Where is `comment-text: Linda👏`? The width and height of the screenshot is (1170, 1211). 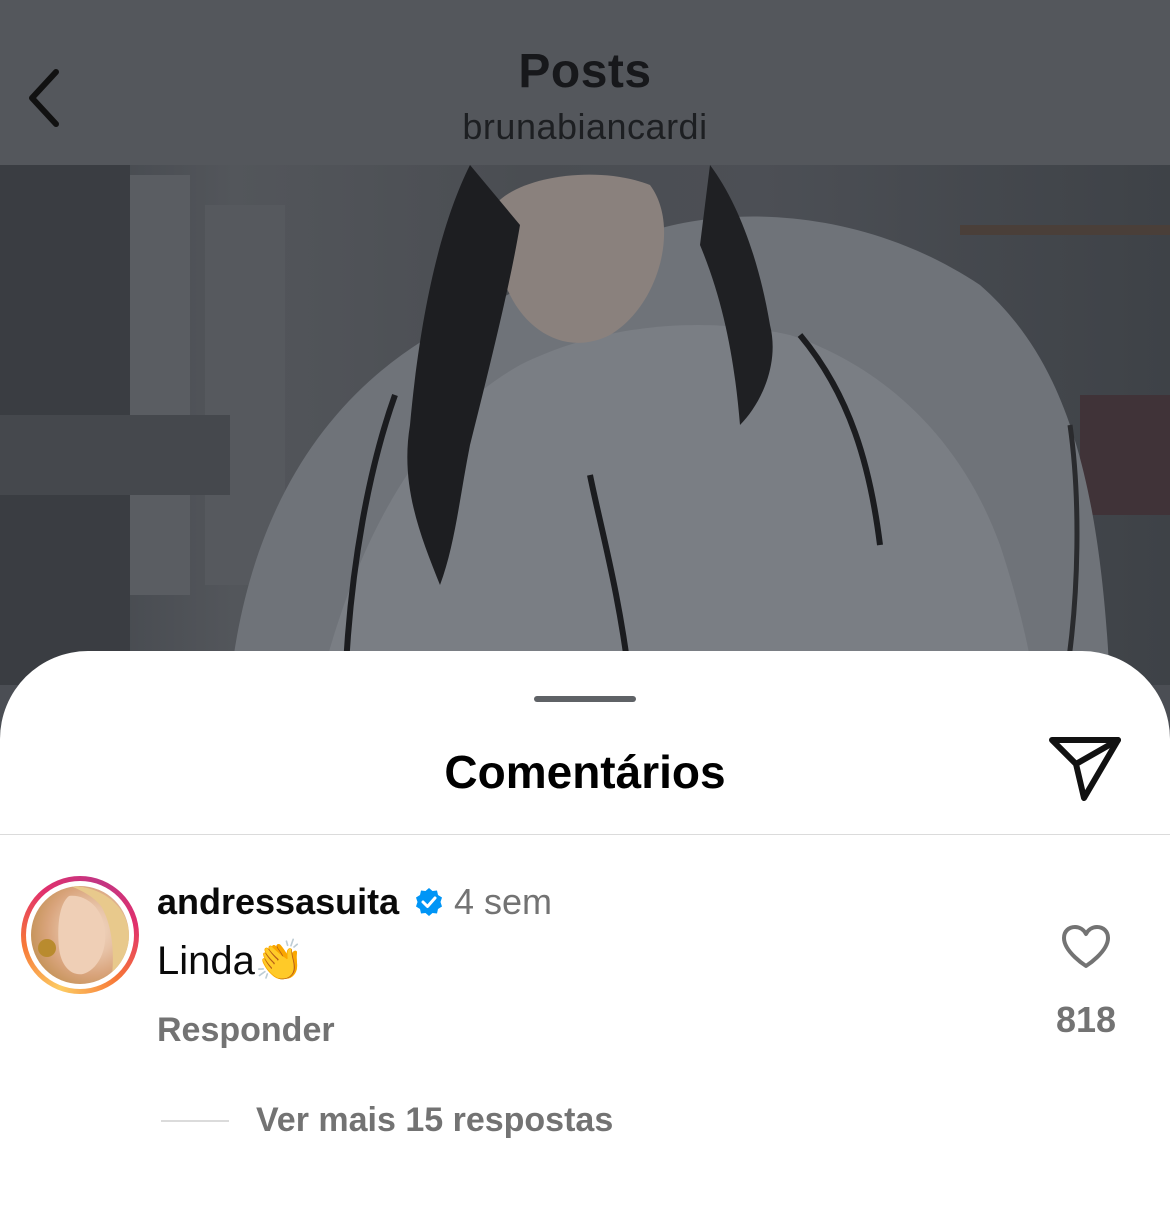 comment-text: Linda👏 is located at coordinates (231, 960).